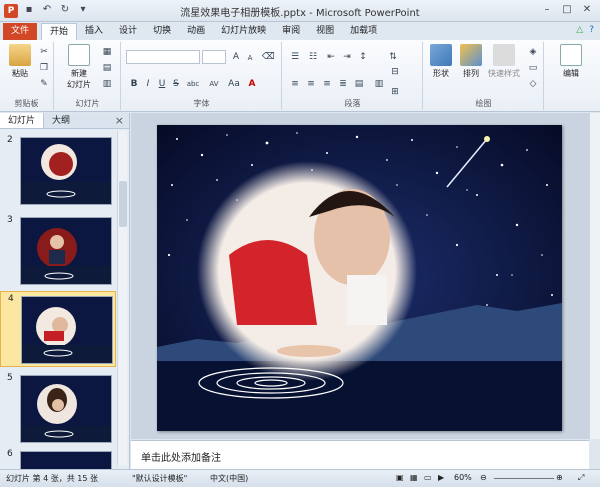  What do you see at coordinates (134, 84) in the screenshot?
I see `bold-button: B` at bounding box center [134, 84].